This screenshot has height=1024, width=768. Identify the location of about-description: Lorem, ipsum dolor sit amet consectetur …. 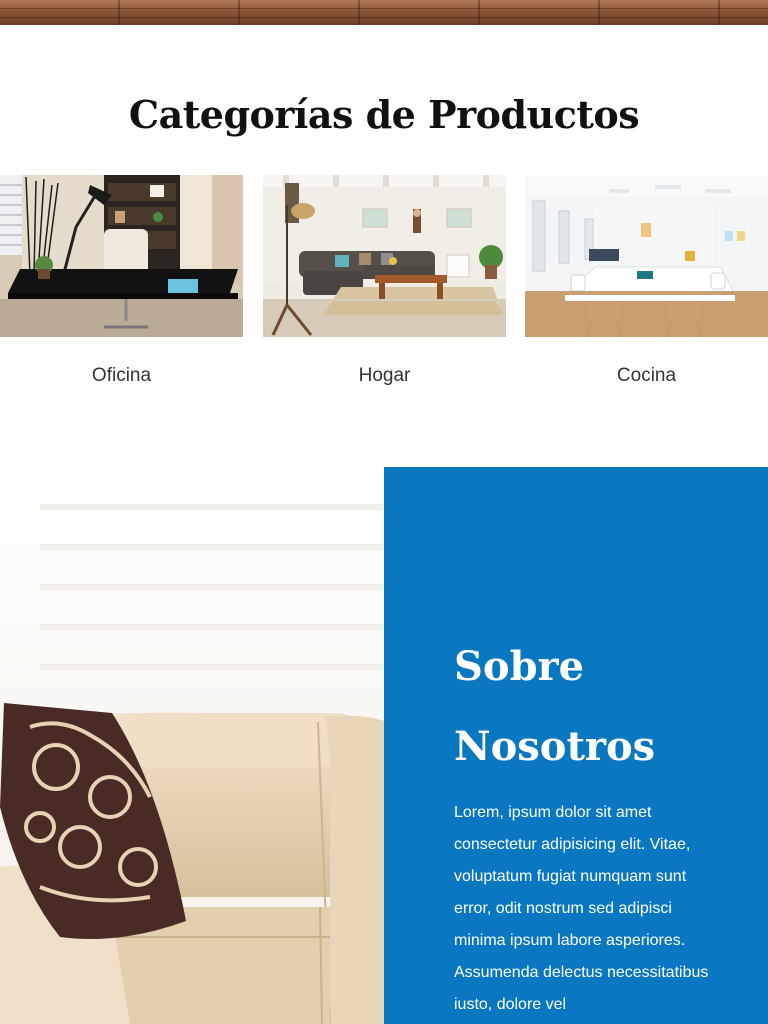
(581, 908).